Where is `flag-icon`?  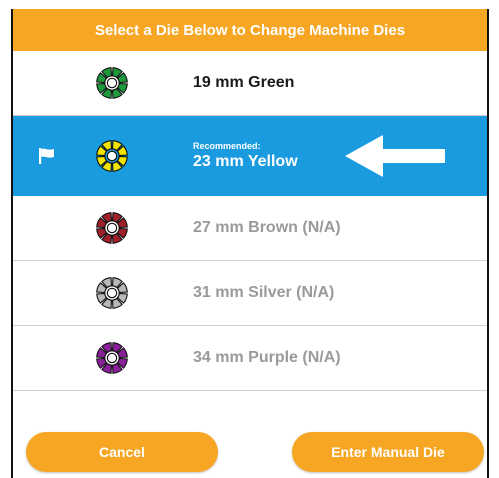
flag-icon is located at coordinates (46, 156).